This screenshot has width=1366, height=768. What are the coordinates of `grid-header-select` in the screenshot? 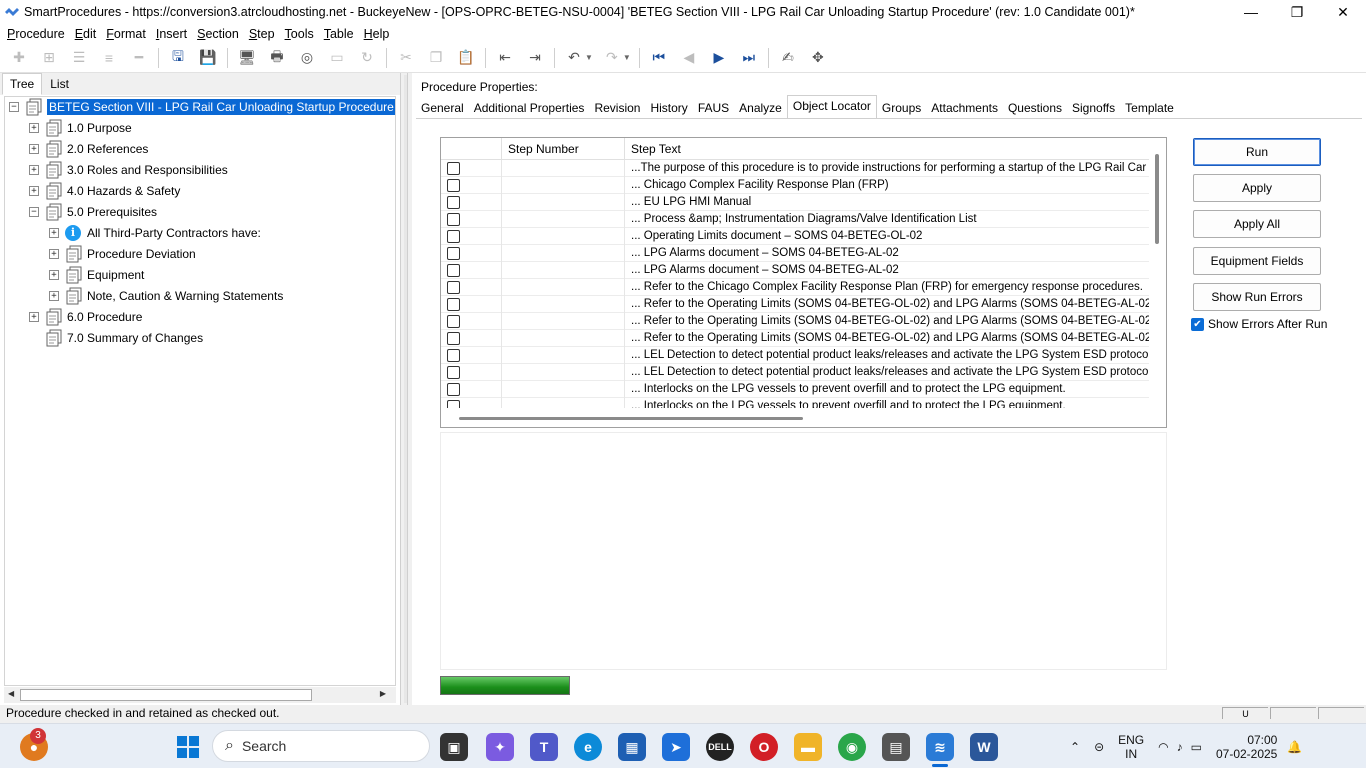 It's located at (471, 149).